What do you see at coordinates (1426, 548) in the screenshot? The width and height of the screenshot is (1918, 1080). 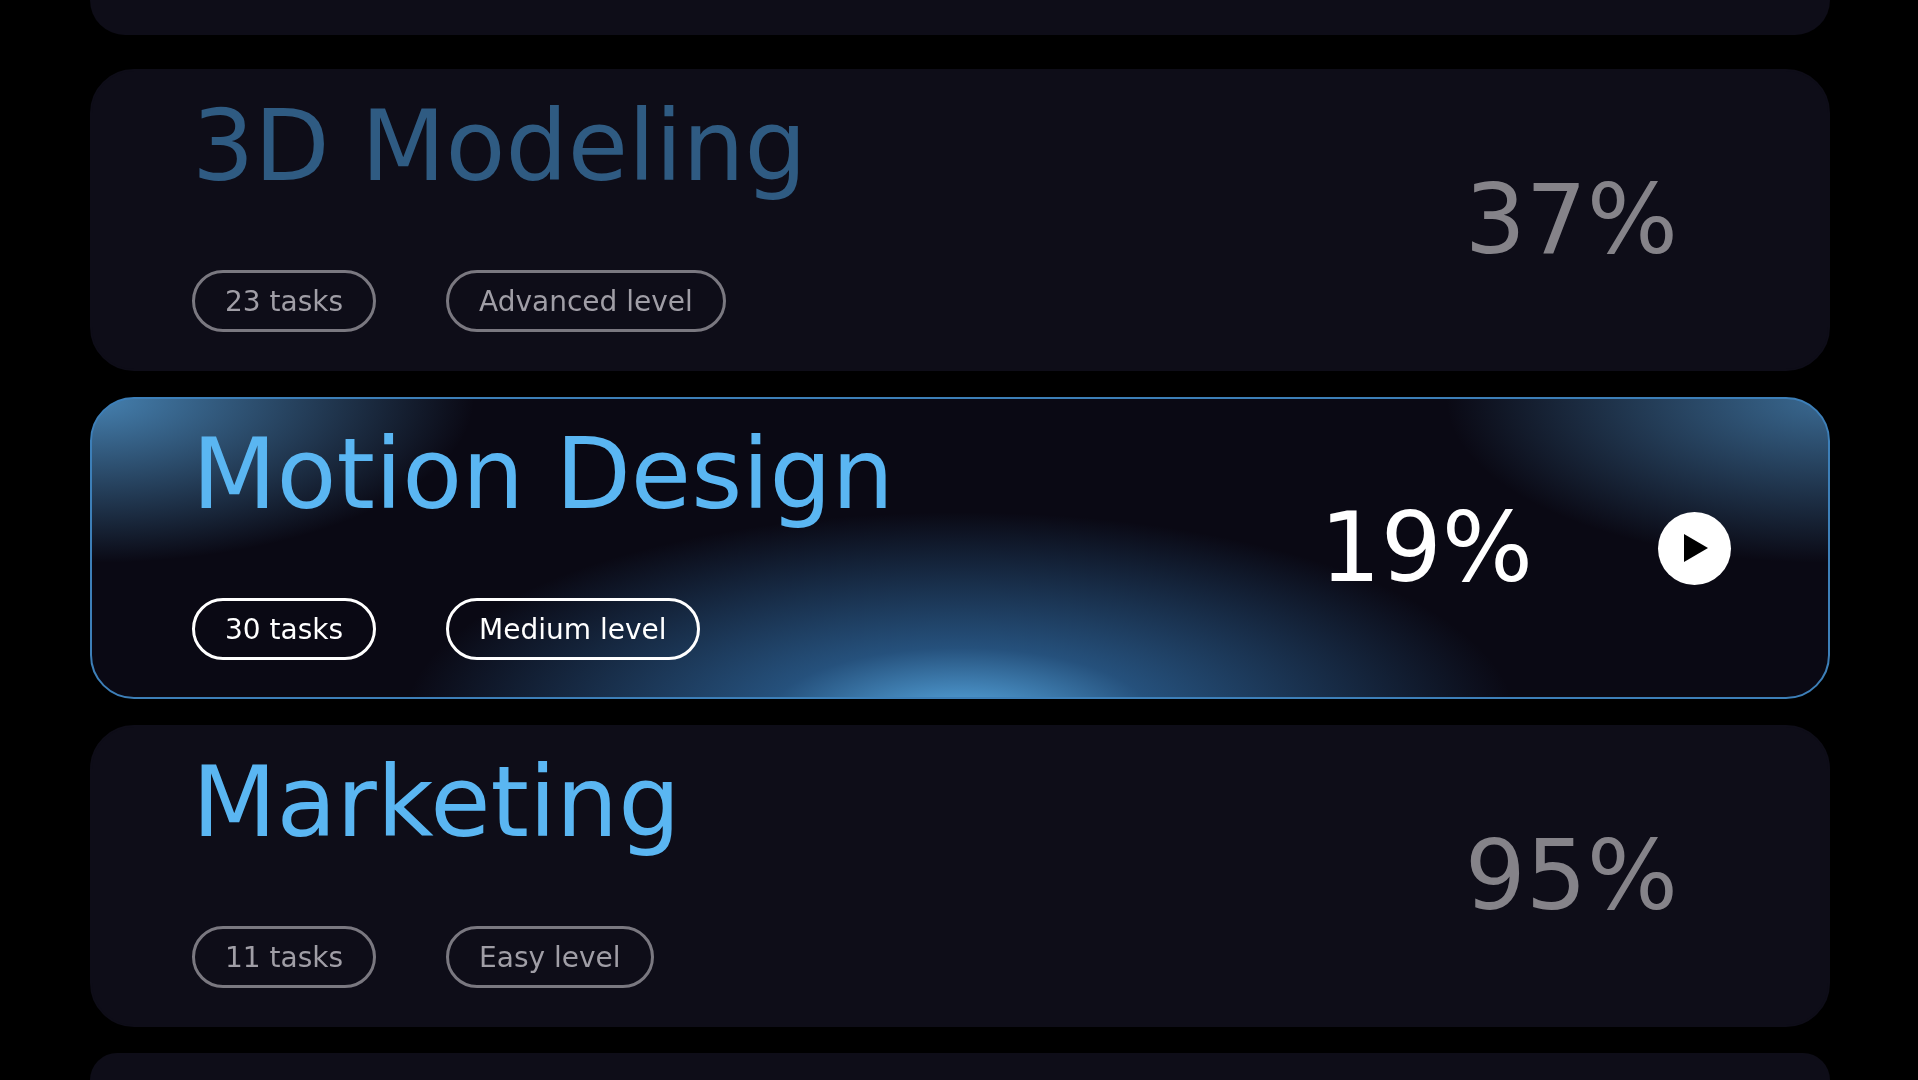 I see `progress-percent: 19%` at bounding box center [1426, 548].